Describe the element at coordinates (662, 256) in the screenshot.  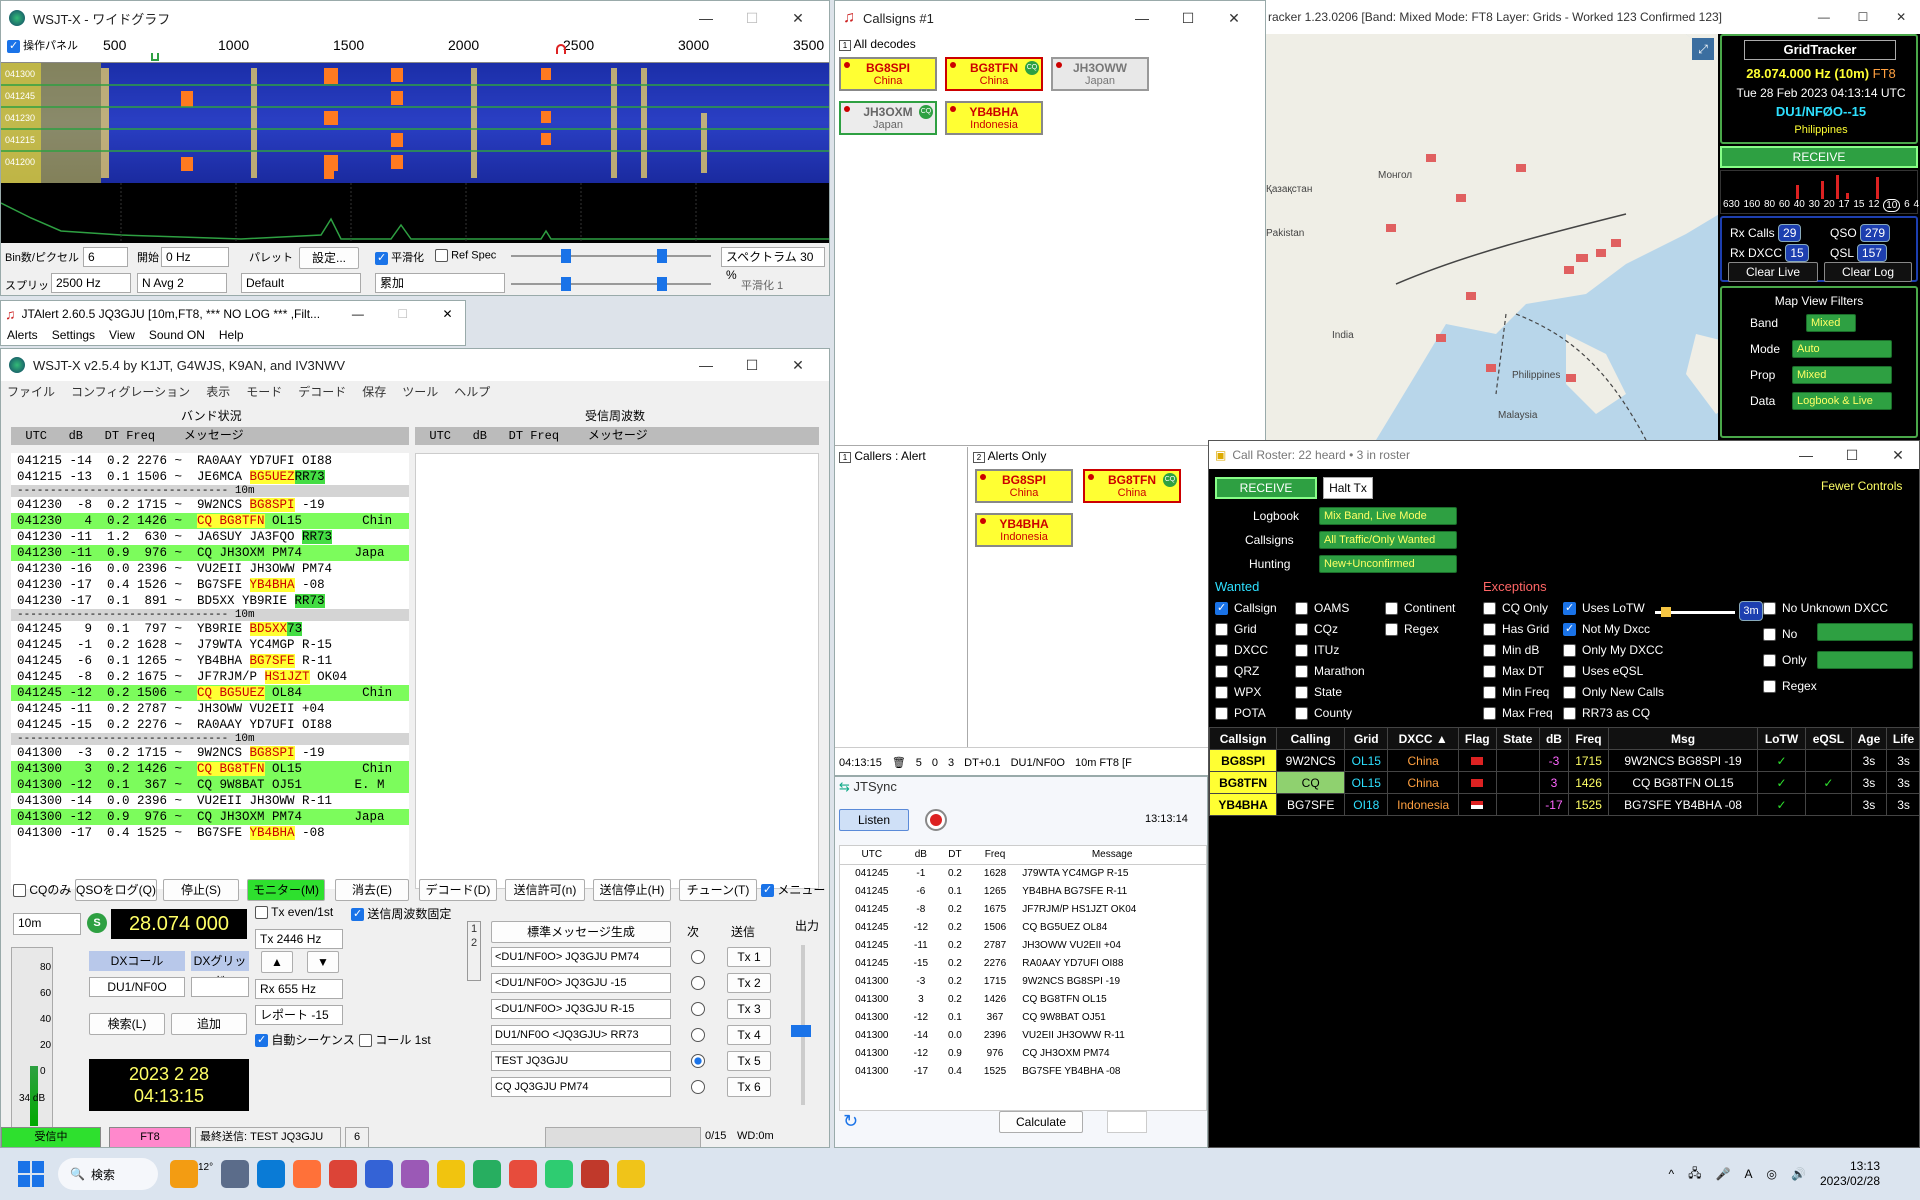
I see `zero-slider-thumb` at that location.